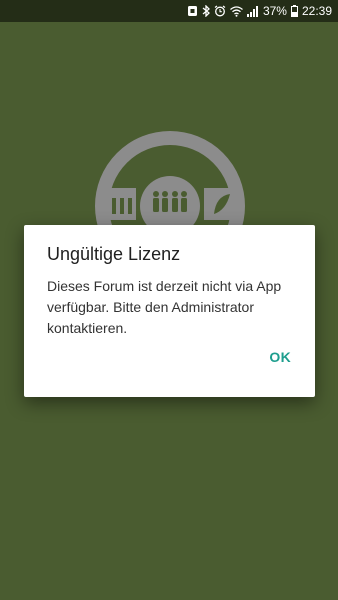  What do you see at coordinates (252, 11) in the screenshot?
I see `signal-icon` at bounding box center [252, 11].